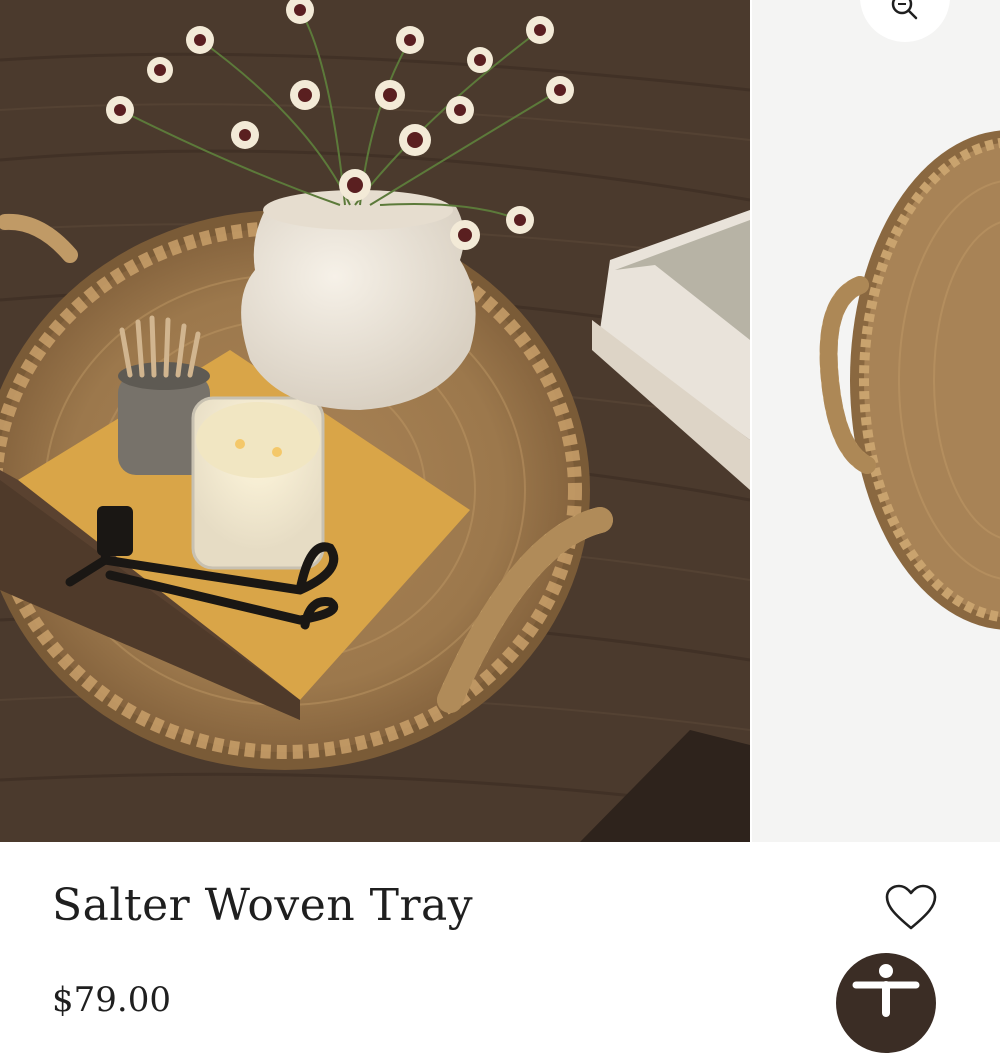 The image size is (1000, 1053). What do you see at coordinates (904, 10) in the screenshot?
I see `magnifier-icon` at bounding box center [904, 10].